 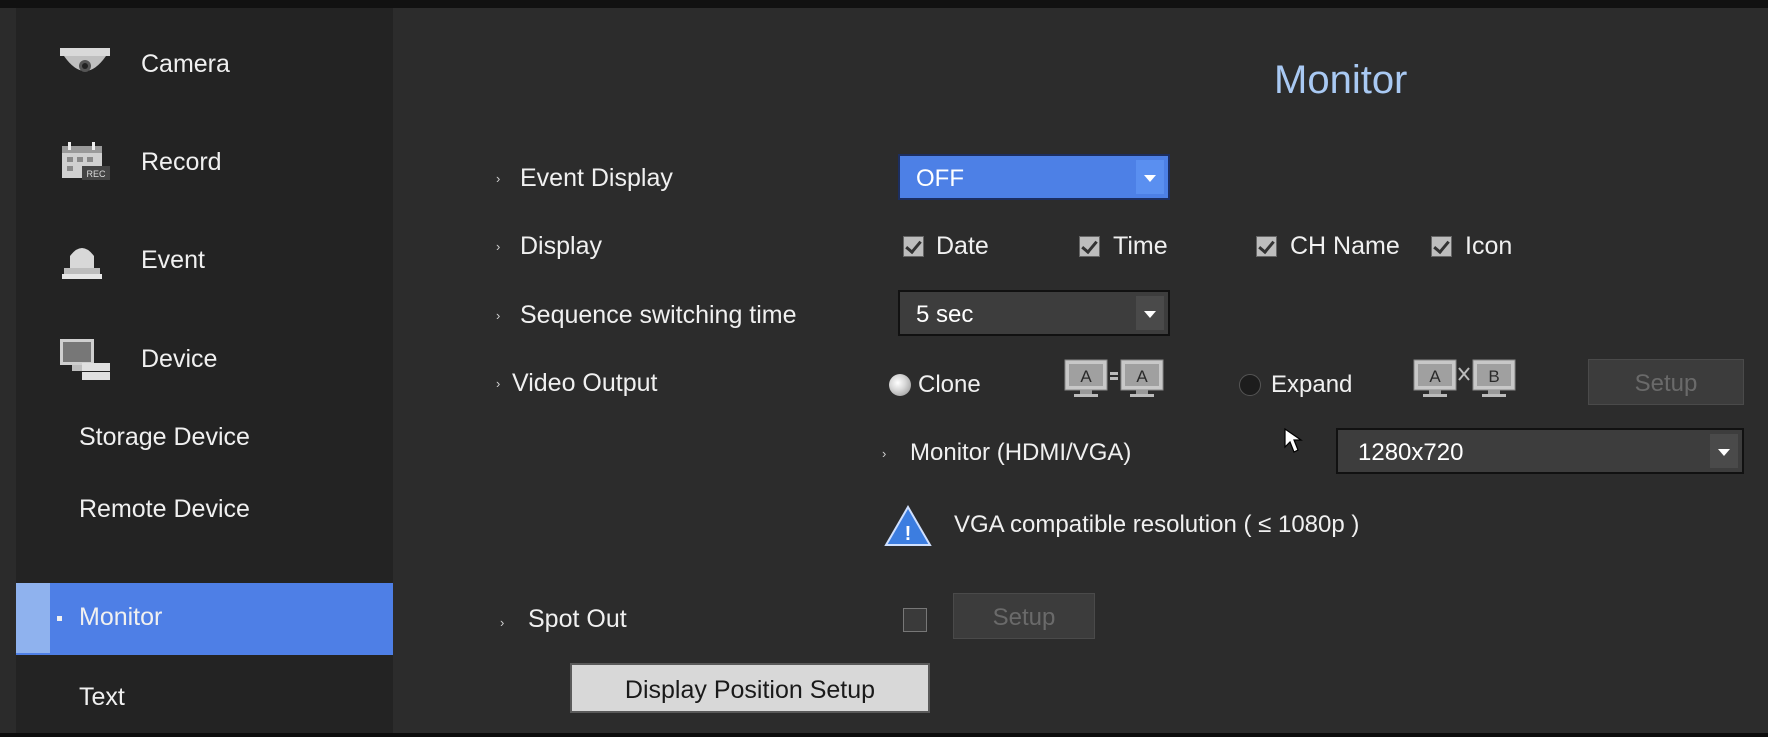 What do you see at coordinates (185, 64) in the screenshot?
I see `sidebar-item-label: Camera` at bounding box center [185, 64].